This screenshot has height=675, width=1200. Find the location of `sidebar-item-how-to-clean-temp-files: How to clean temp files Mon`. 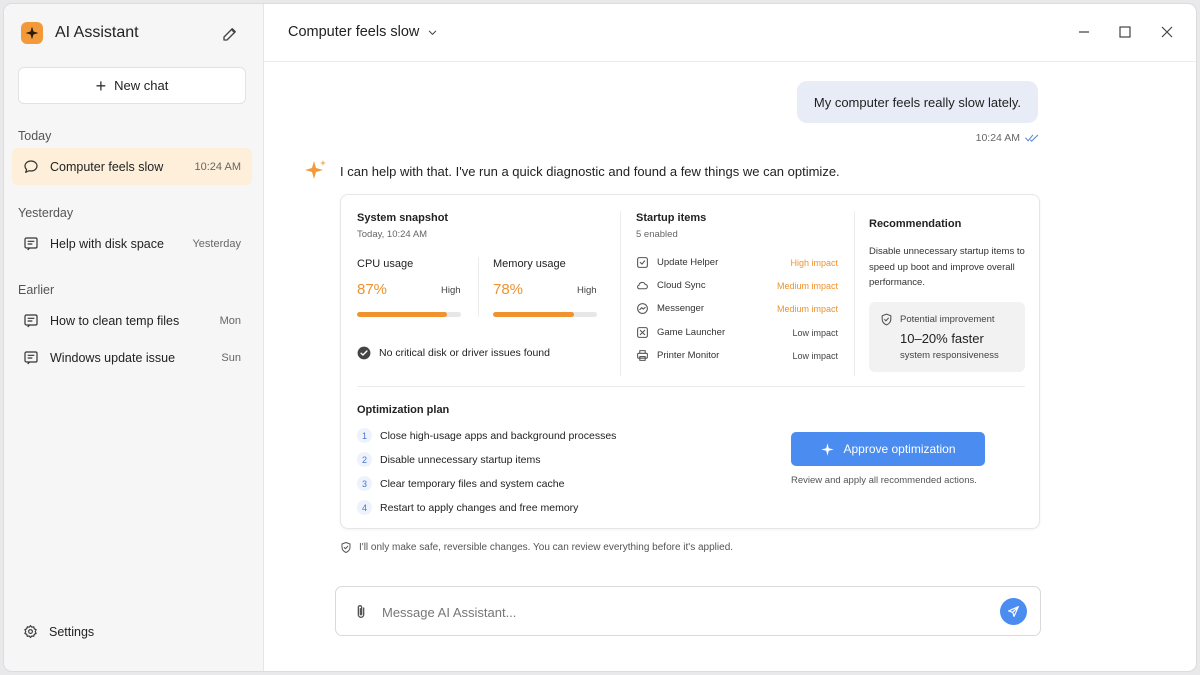

sidebar-item-how-to-clean-temp-files: How to clean temp files Mon is located at coordinates (132, 320).